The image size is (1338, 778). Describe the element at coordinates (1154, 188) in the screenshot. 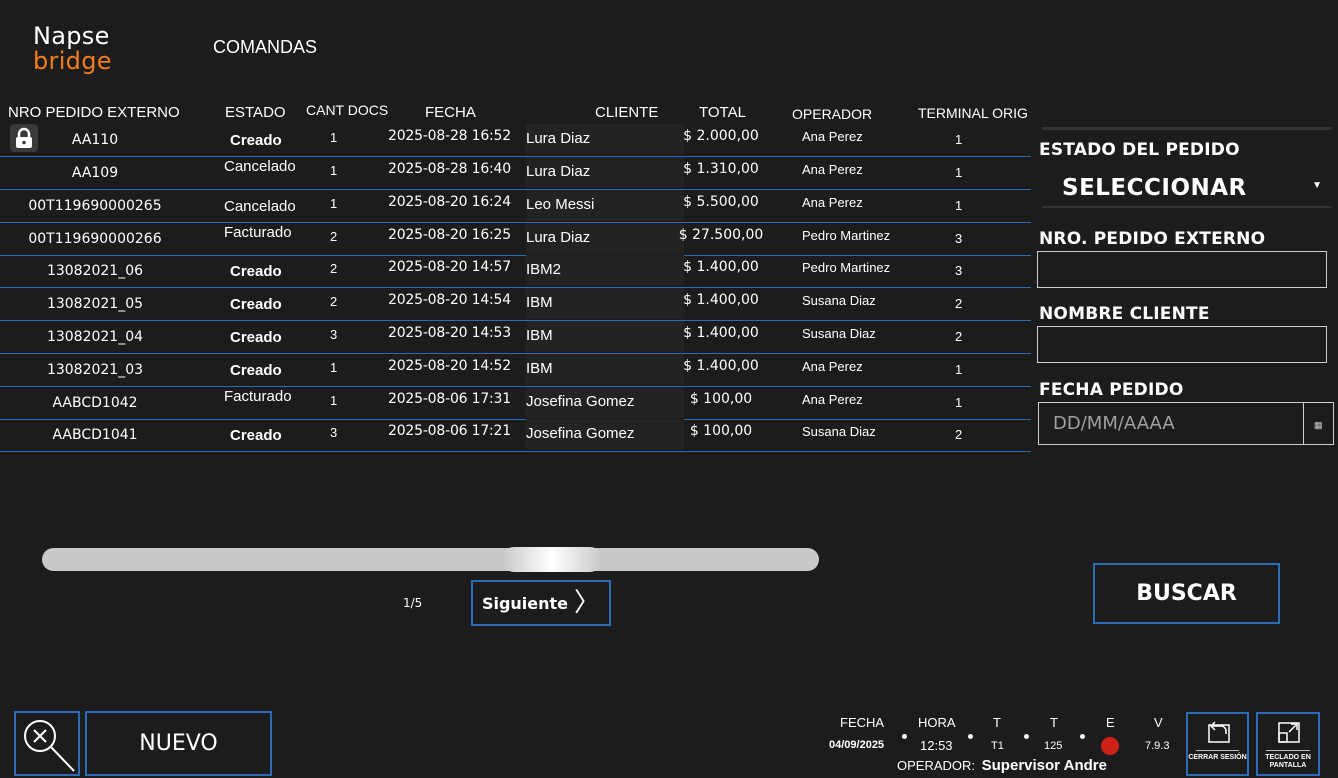

I see `estado-select-value: SELECCIONAR` at that location.